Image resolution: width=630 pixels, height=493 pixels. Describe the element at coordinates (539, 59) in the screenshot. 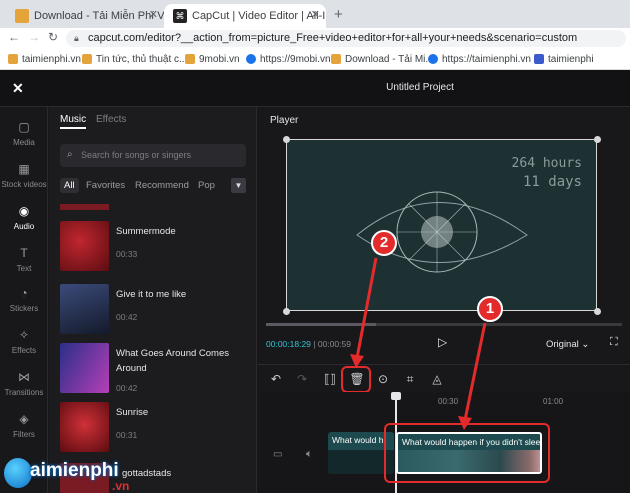

I see `site-icon` at that location.